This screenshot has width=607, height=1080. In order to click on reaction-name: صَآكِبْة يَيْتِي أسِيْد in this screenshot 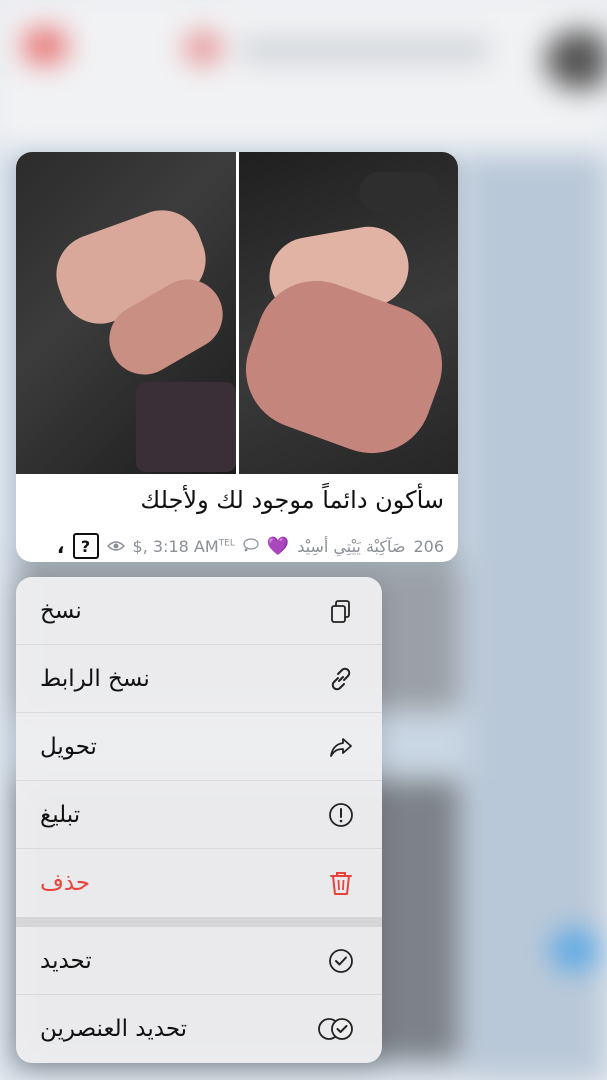, I will do `click(351, 546)`.